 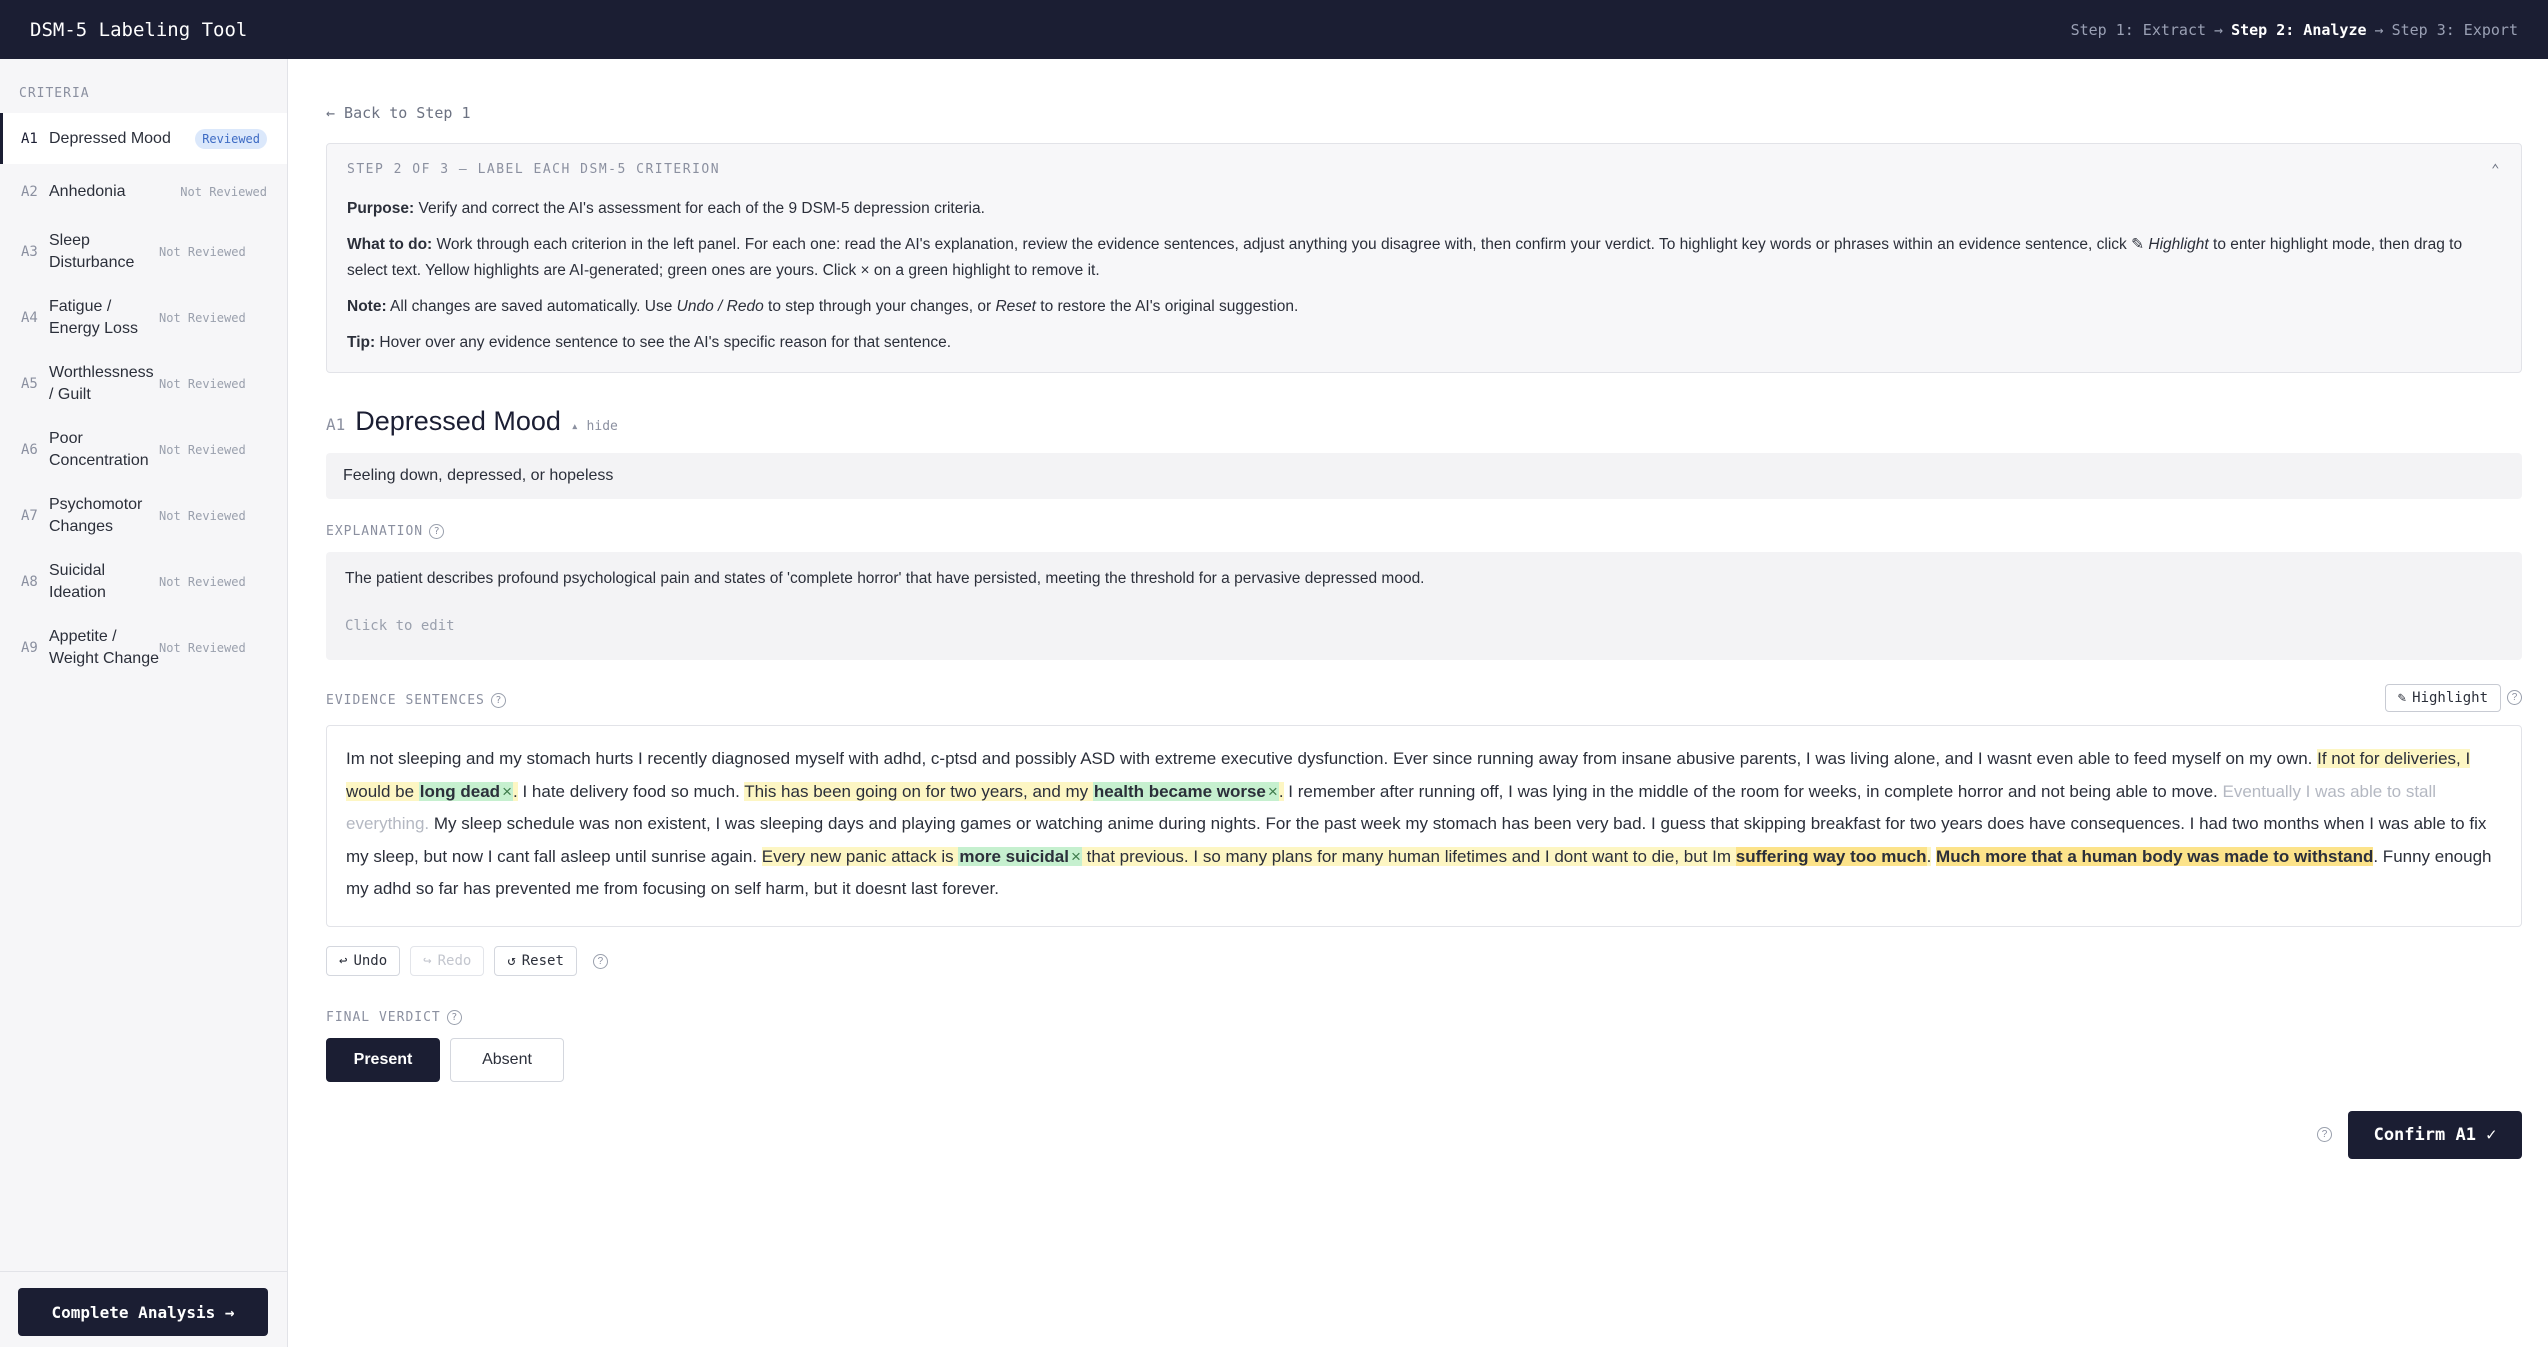 I want to click on click-to-edit-hint: Click to edit, so click(x=400, y=626).